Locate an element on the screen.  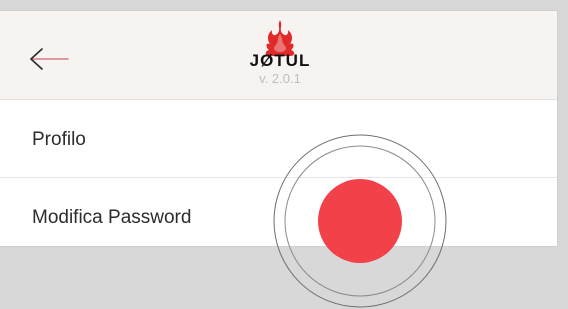
back-arrow-icon is located at coordinates (49, 59).